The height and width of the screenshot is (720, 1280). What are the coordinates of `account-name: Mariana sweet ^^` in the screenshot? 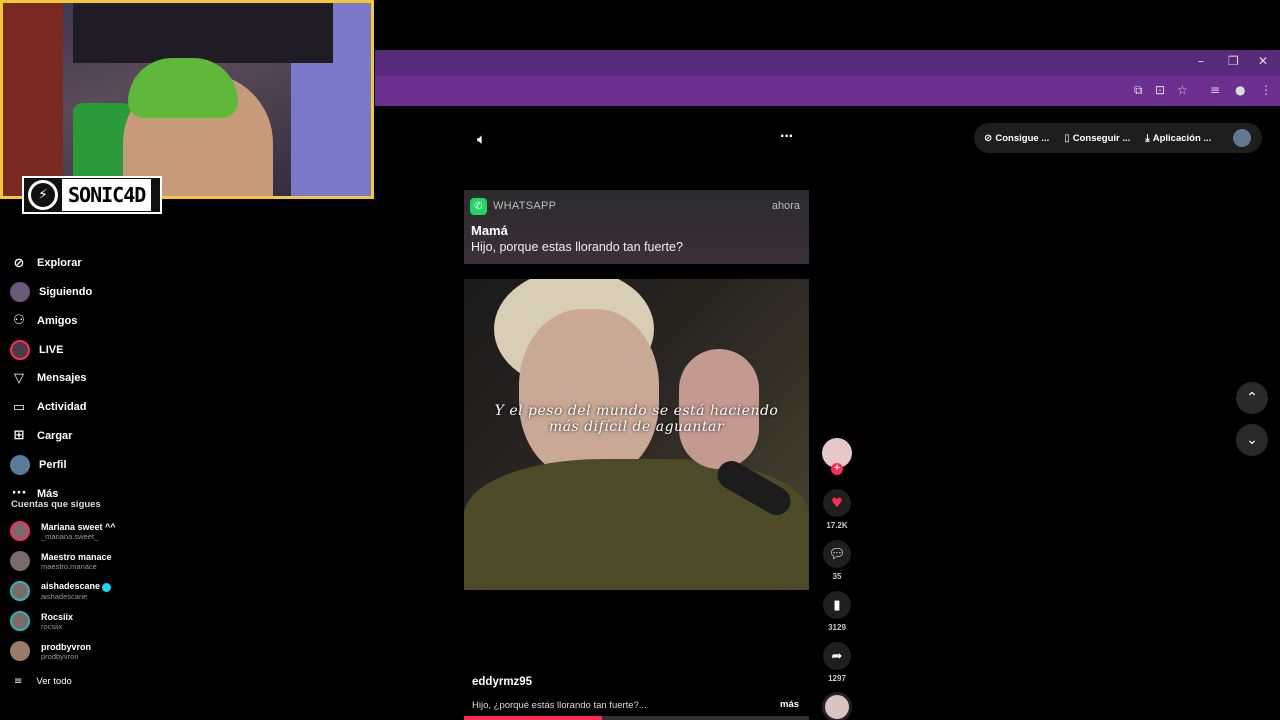 It's located at (78, 526).